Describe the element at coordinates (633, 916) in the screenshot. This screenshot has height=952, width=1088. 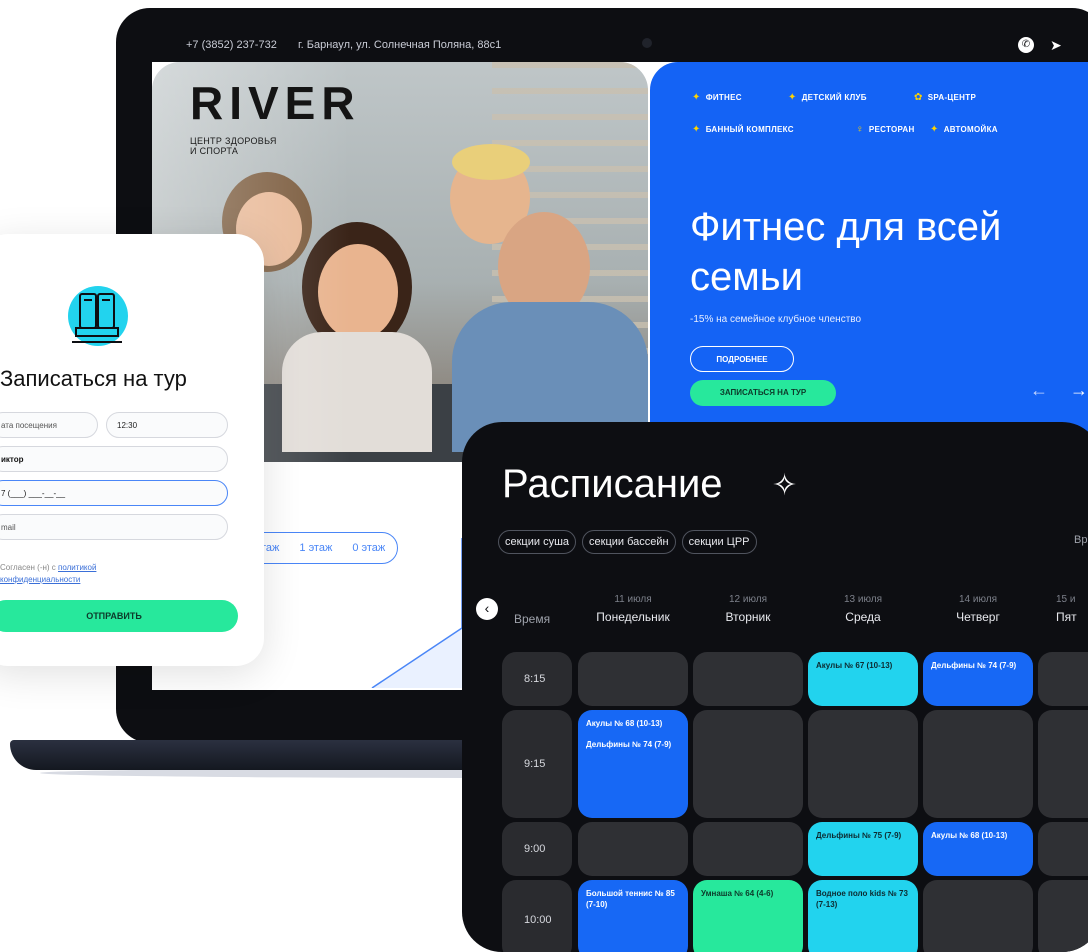
I see `schedule-event: Большой теннис № 85 (7-10)` at that location.